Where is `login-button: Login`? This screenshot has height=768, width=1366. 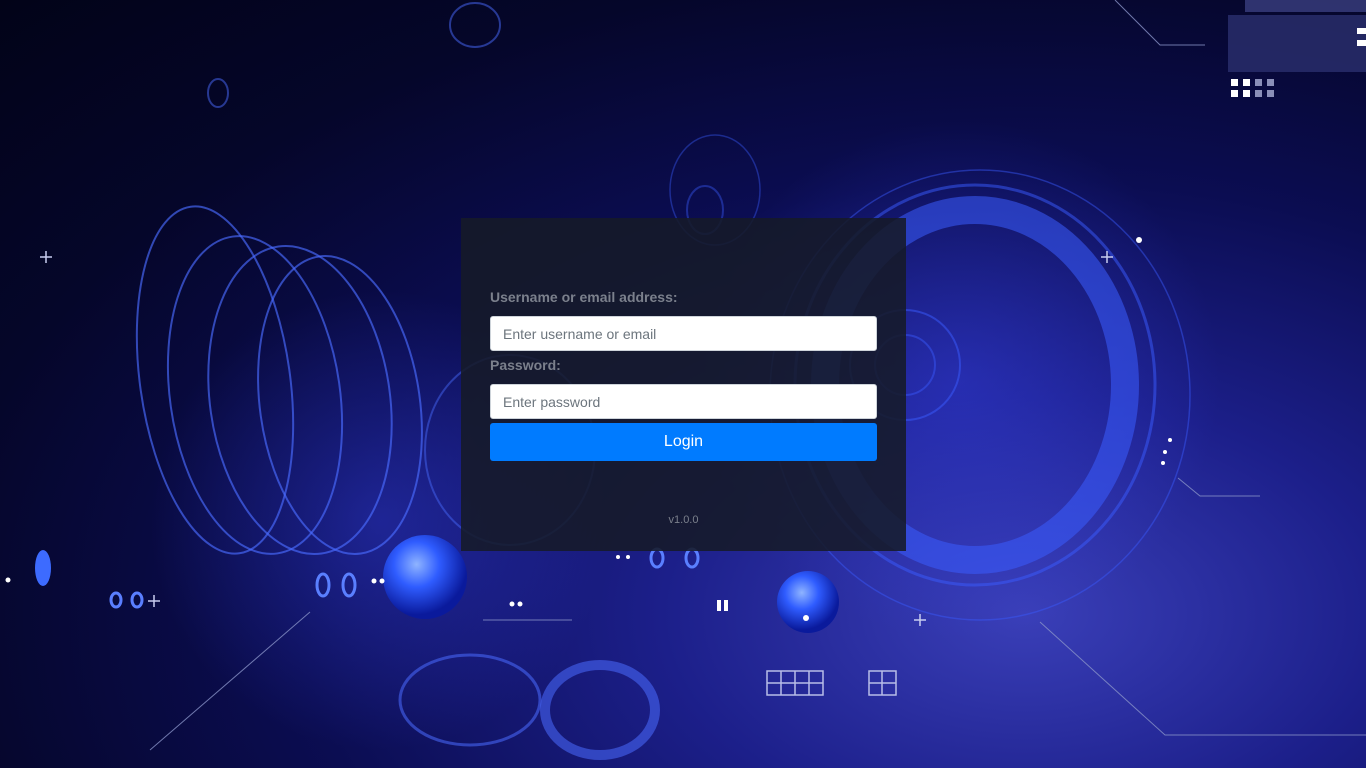
login-button: Login is located at coordinates (683, 442).